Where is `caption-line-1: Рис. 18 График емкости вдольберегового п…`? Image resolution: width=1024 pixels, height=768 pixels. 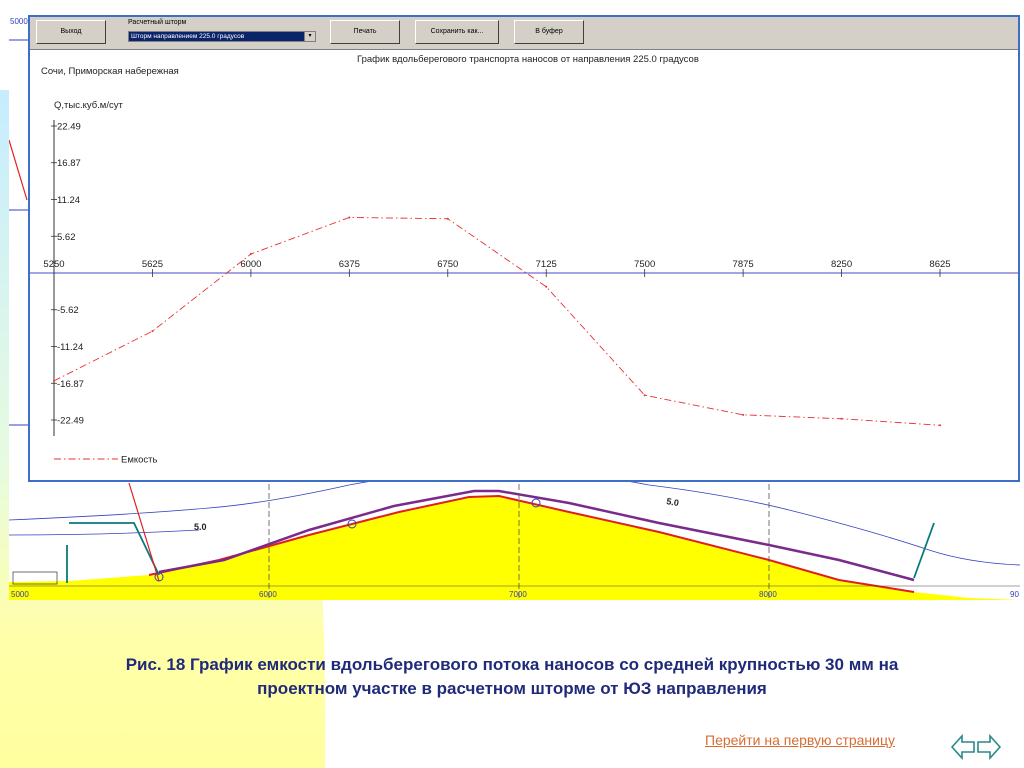
caption-line-1: Рис. 18 График емкости вдольберегового п… is located at coordinates (512, 664).